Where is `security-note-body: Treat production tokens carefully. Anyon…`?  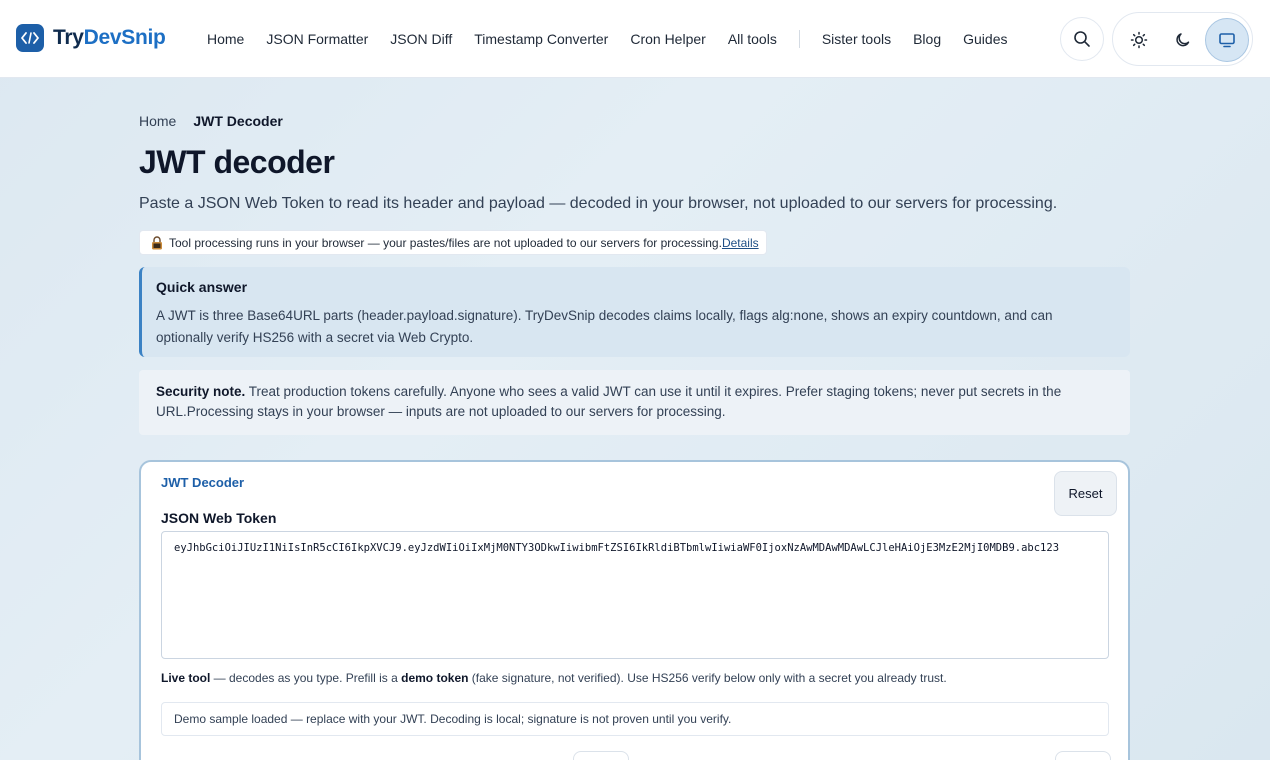
security-note-body: Treat production tokens carefully. Anyon… is located at coordinates (609, 401).